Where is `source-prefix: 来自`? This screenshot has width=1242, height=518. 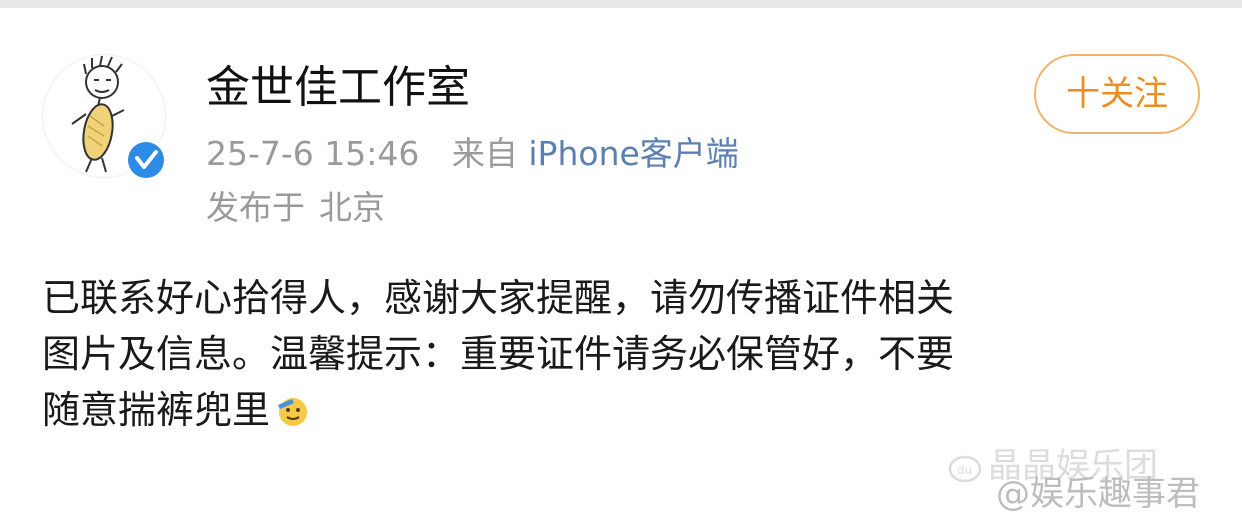
source-prefix: 来自 is located at coordinates (484, 153).